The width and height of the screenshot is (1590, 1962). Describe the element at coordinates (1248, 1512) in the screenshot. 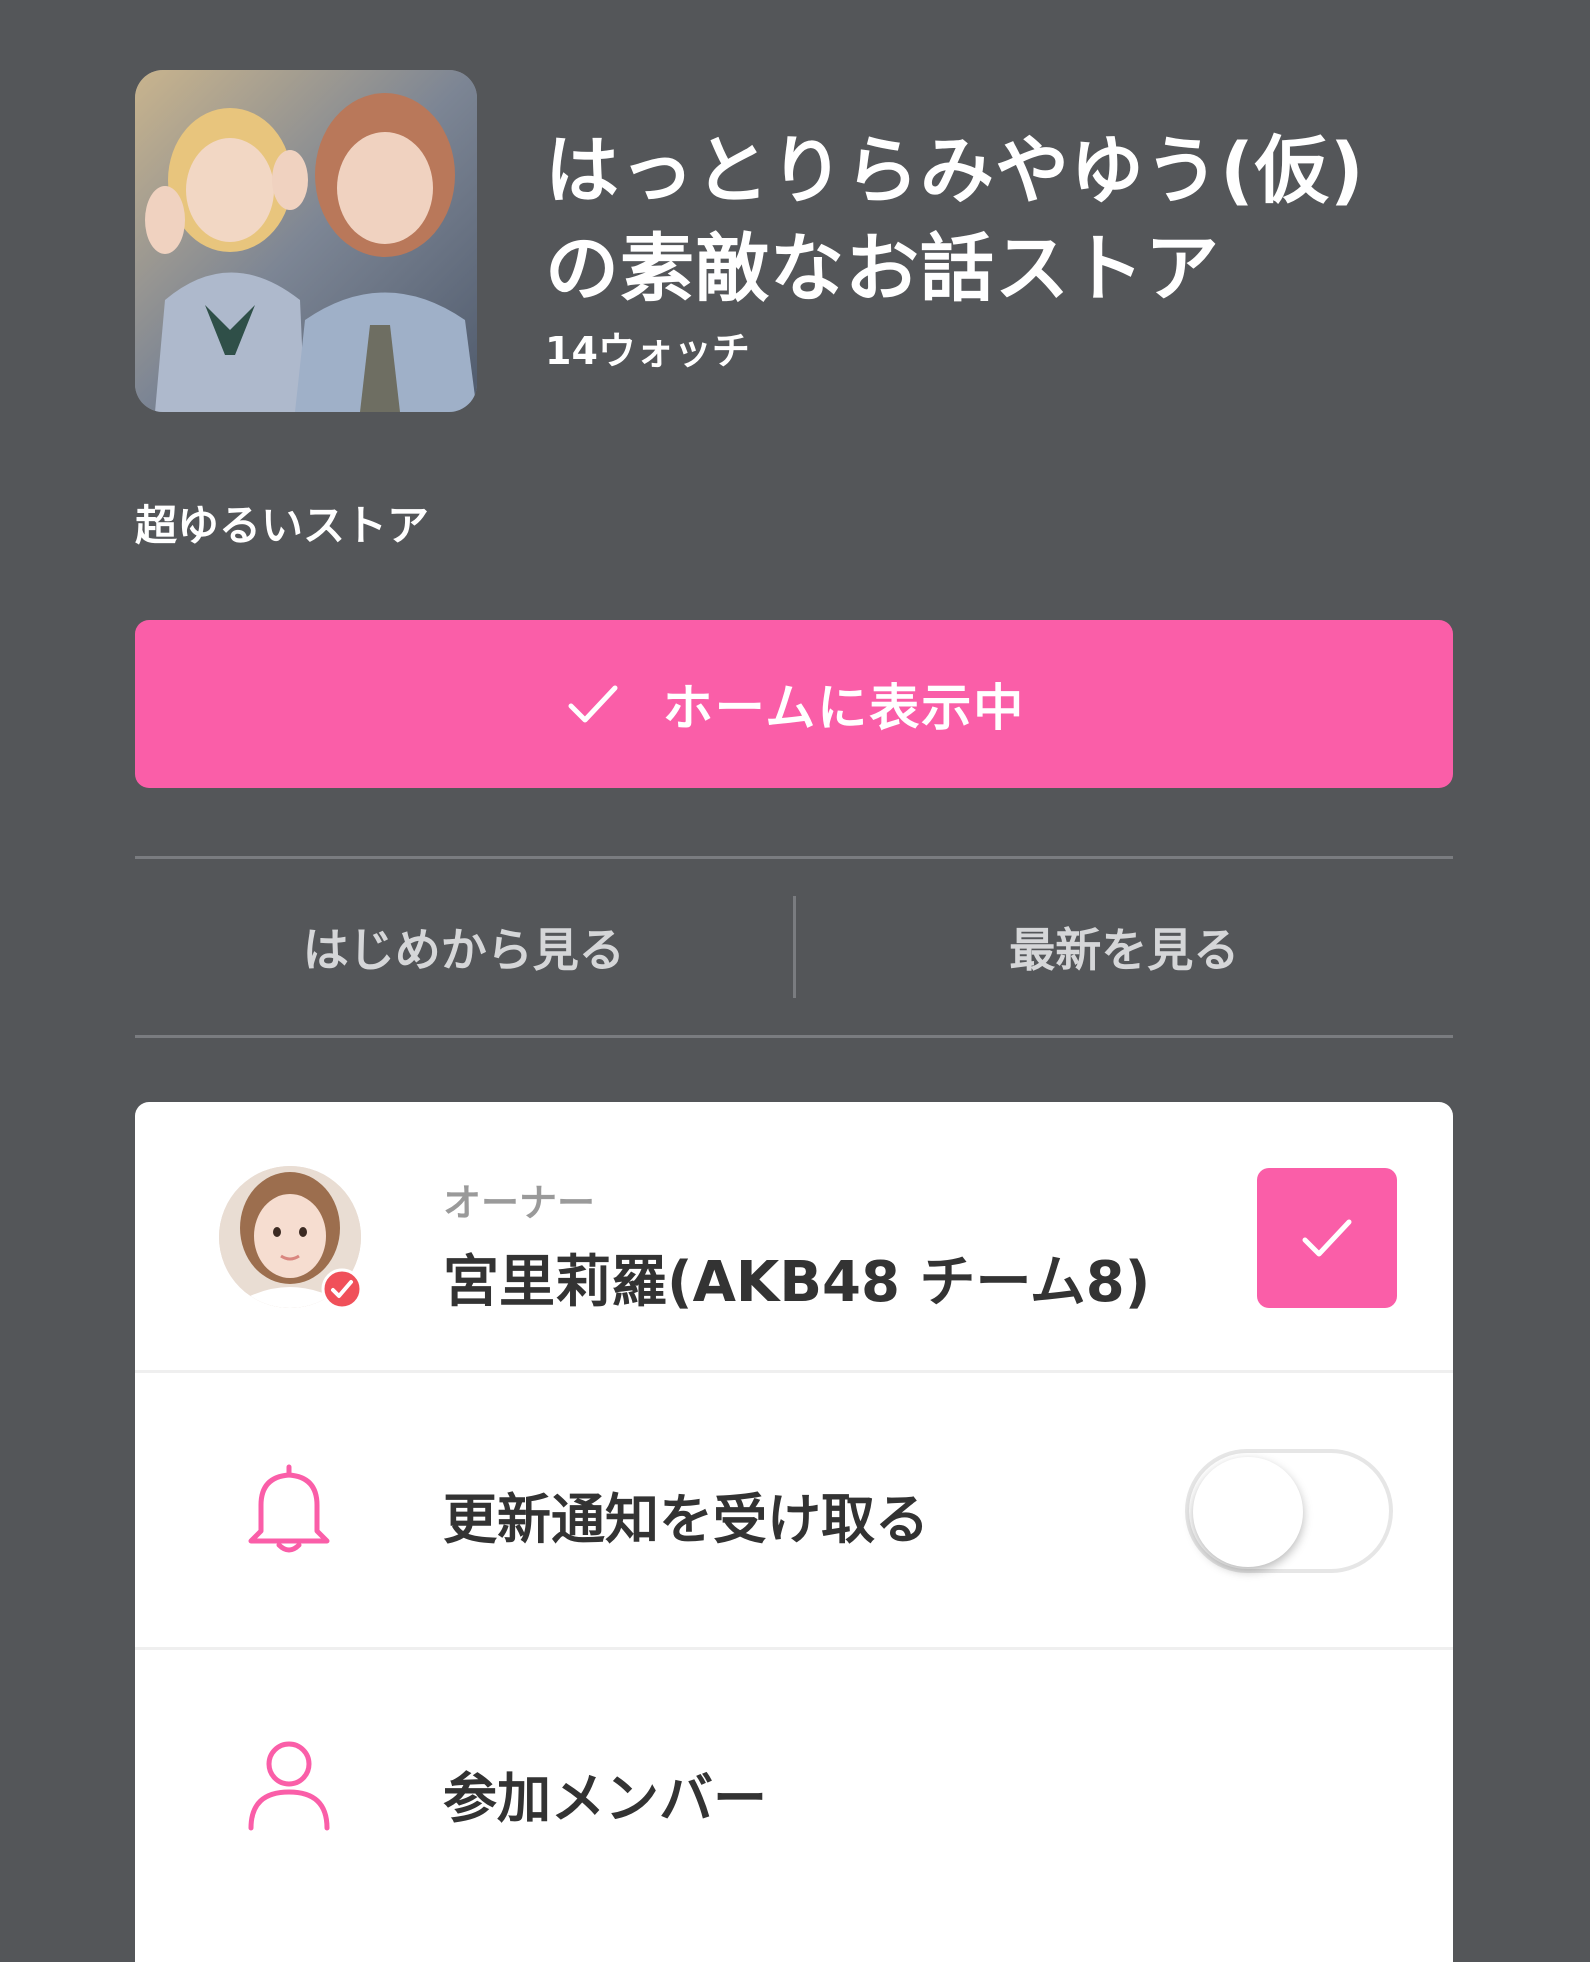

I see `notification-switch-knob` at that location.